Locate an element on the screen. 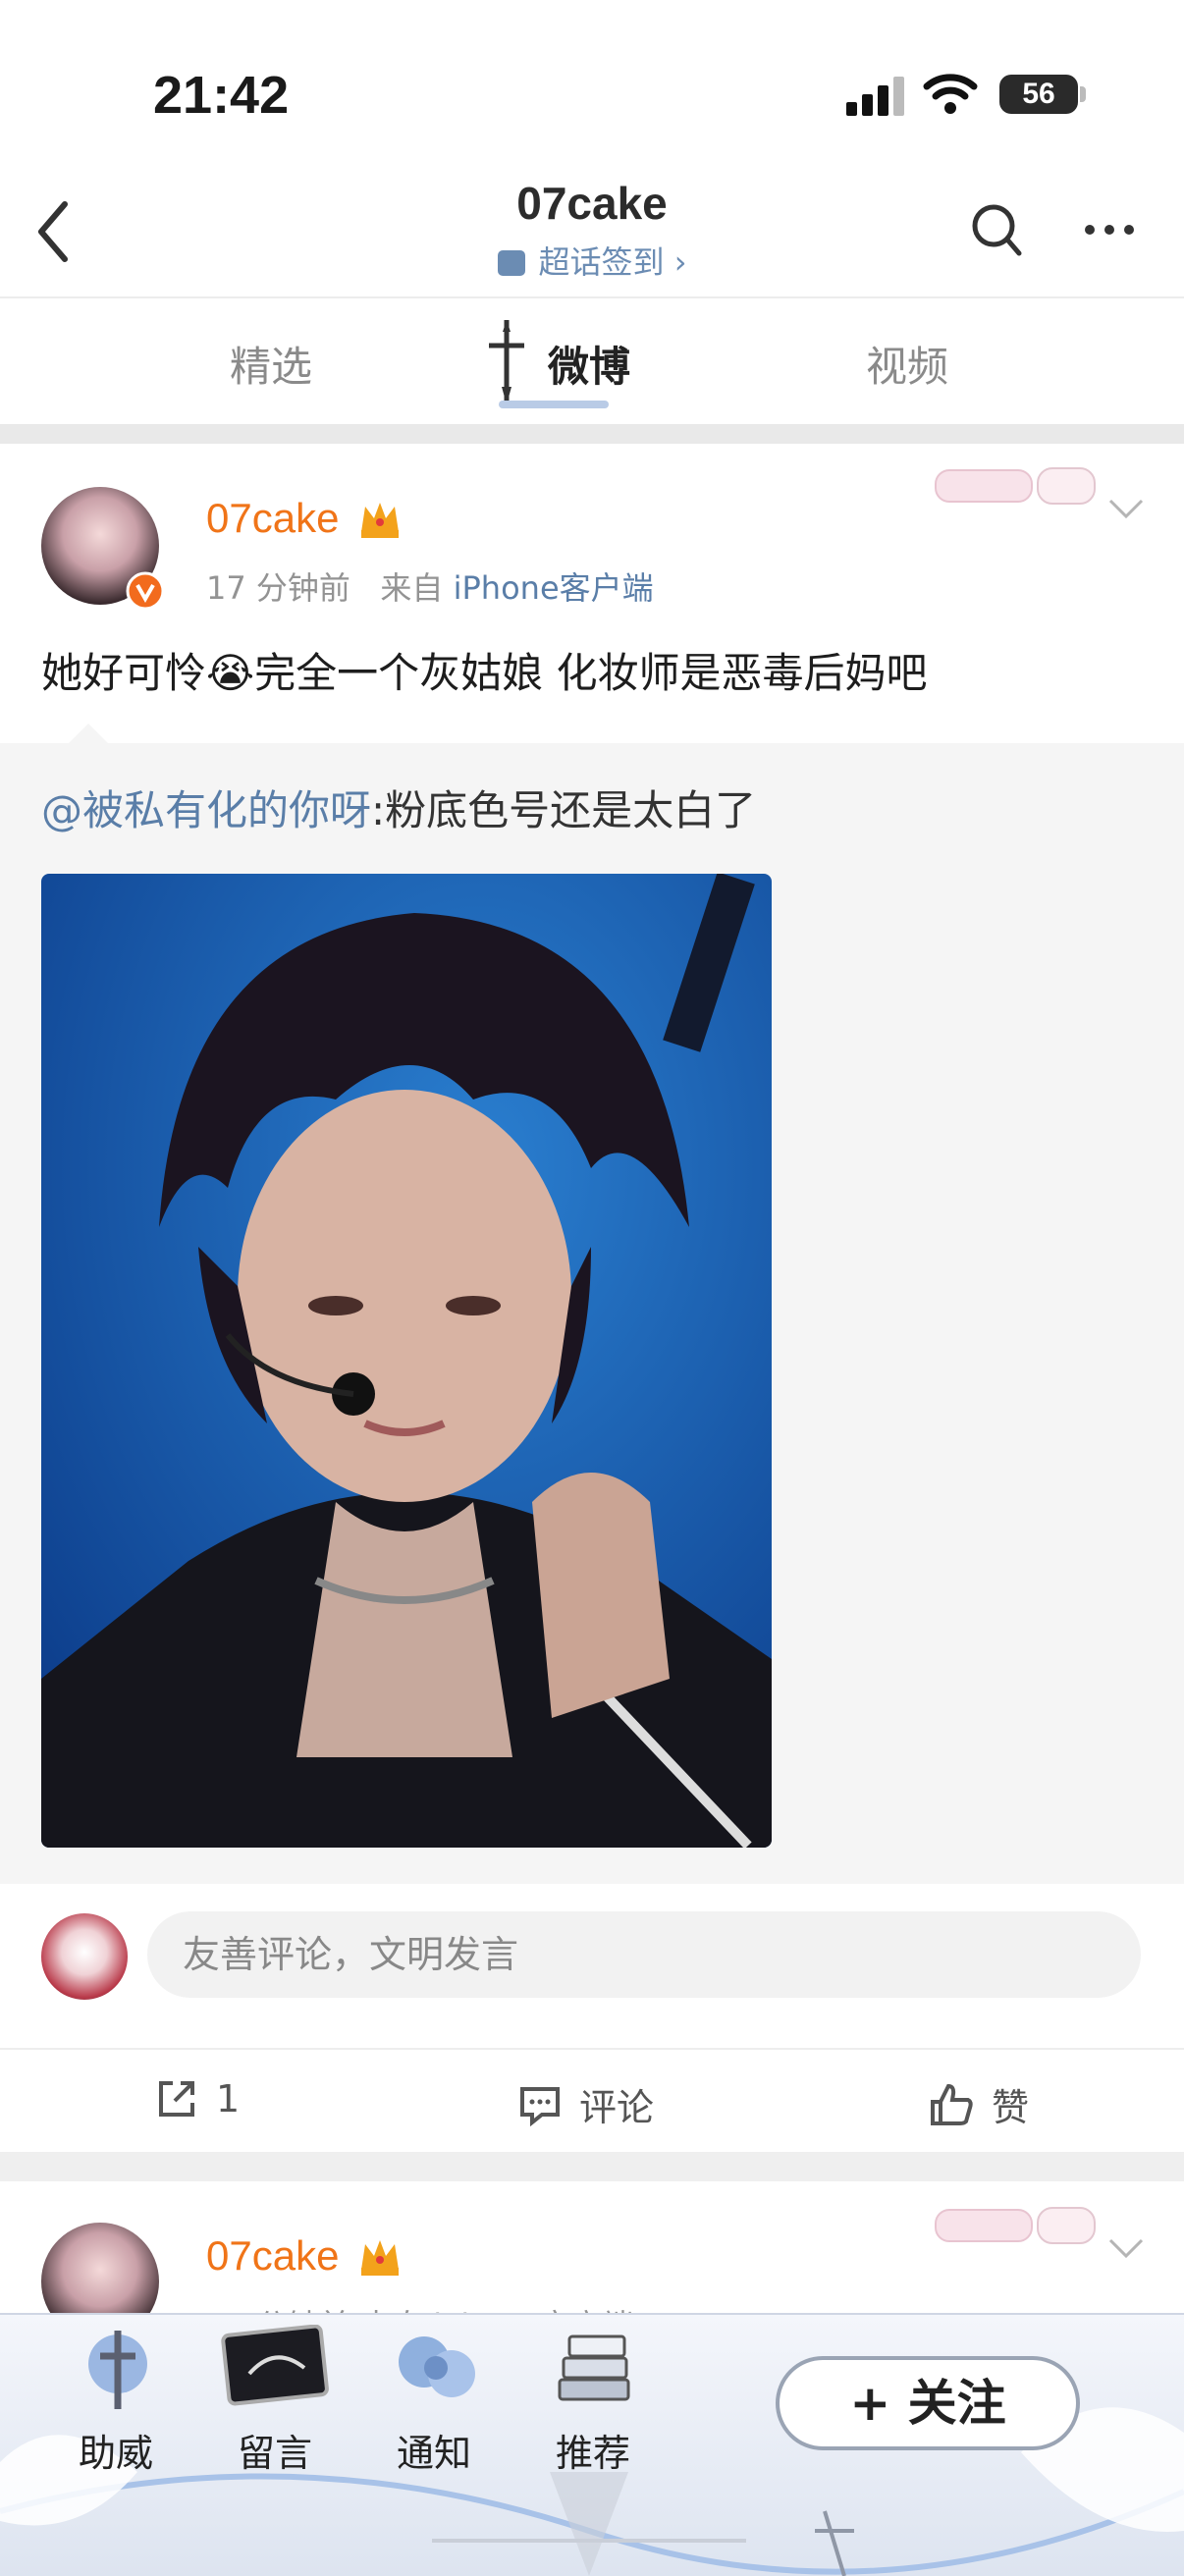 This screenshot has height=2576, width=1184. tab-featured: 精选 is located at coordinates (271, 364).